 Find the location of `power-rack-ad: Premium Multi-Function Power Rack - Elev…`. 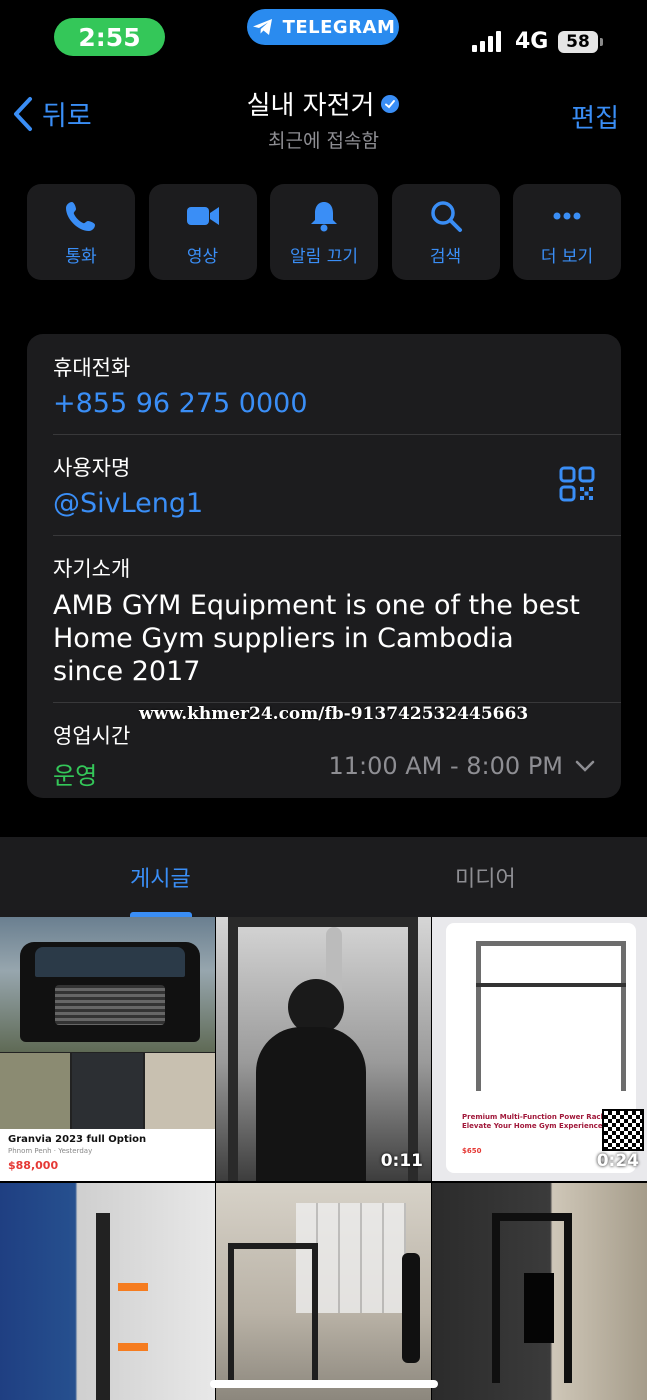

power-rack-ad: Premium Multi-Function Power Rack - Elev… is located at coordinates (539, 1049).